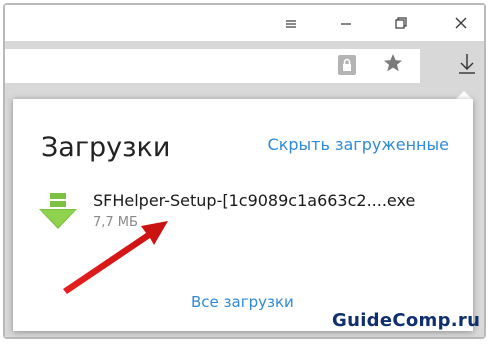  What do you see at coordinates (106, 147) in the screenshot?
I see `popup-title: Загрузки` at bounding box center [106, 147].